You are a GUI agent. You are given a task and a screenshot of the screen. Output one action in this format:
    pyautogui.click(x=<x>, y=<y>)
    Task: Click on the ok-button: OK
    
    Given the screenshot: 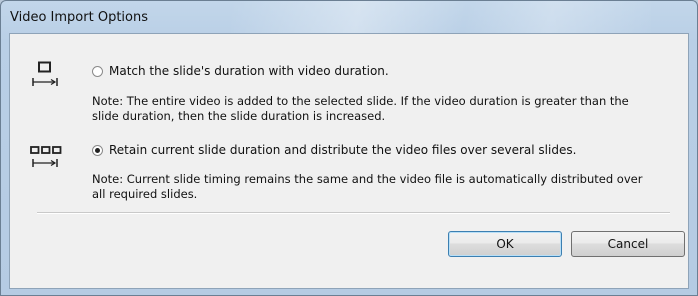 What is the action you would take?
    pyautogui.click(x=505, y=244)
    